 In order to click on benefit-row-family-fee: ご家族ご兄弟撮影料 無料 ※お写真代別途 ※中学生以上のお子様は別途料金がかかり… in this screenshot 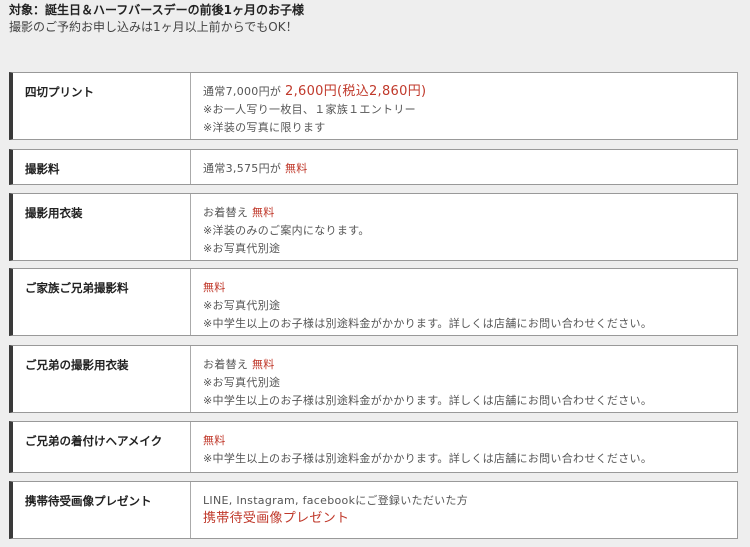, I will do `click(373, 302)`.